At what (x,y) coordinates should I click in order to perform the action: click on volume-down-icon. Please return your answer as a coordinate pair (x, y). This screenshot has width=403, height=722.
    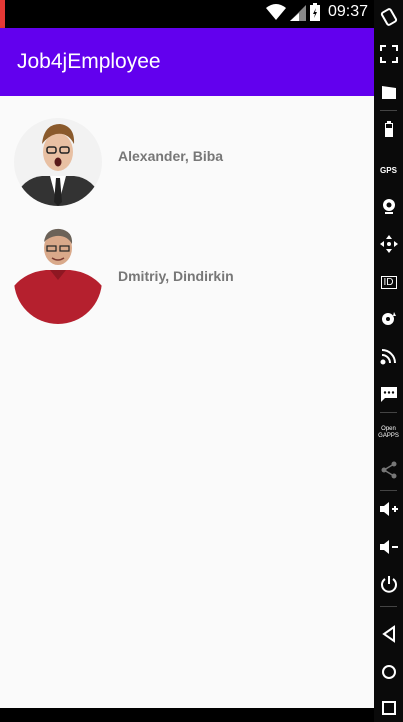
    Looking at the image, I should click on (388, 547).